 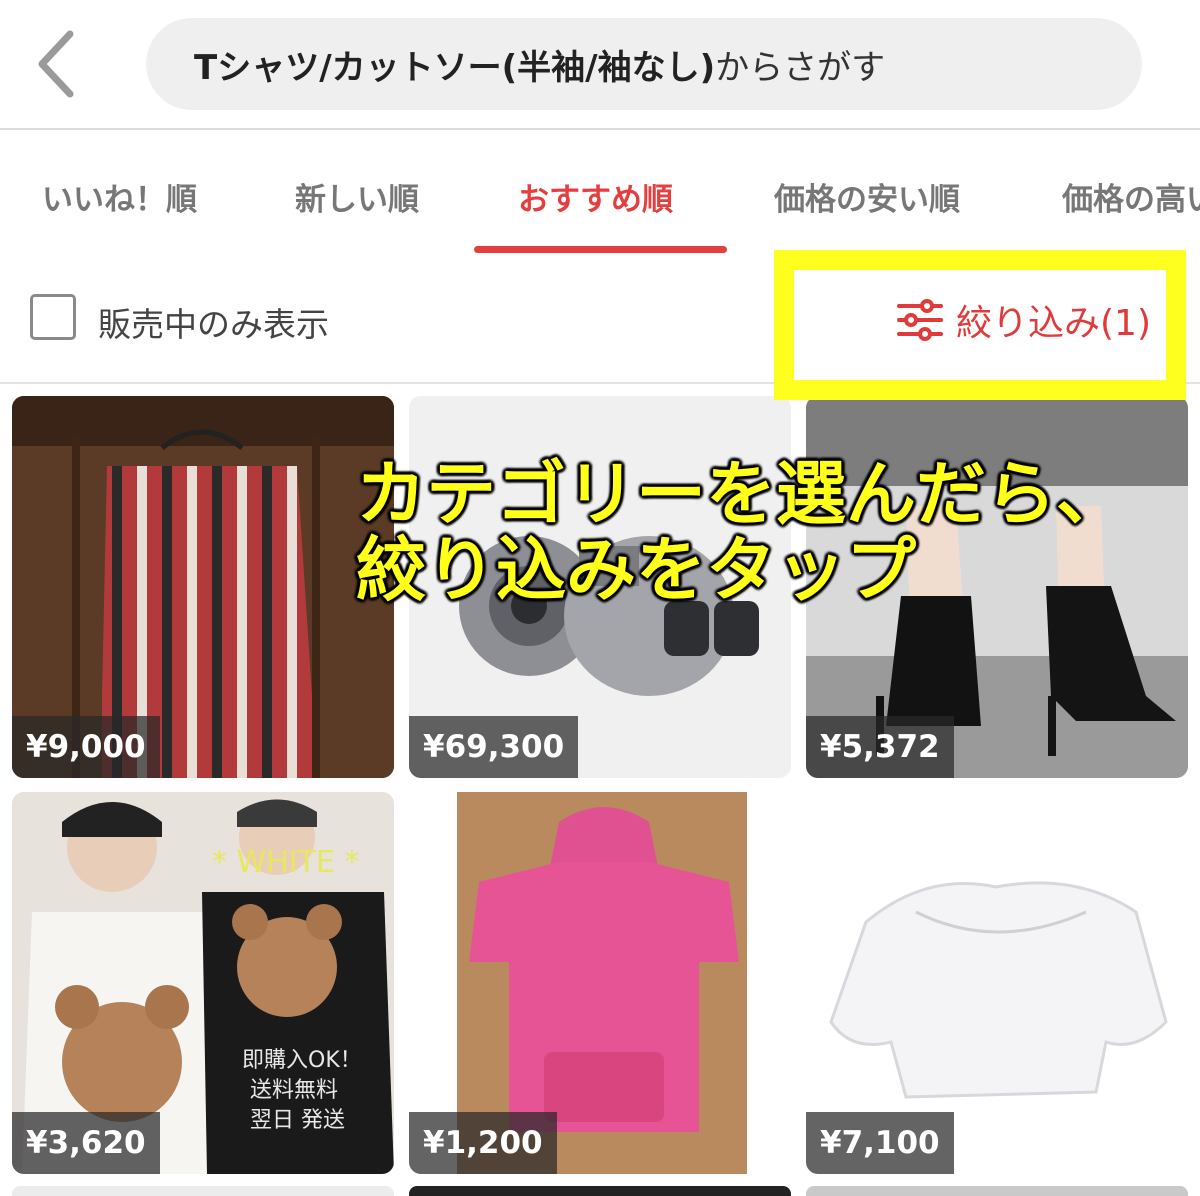 What do you see at coordinates (86, 1143) in the screenshot?
I see `product-price: ¥3,620` at bounding box center [86, 1143].